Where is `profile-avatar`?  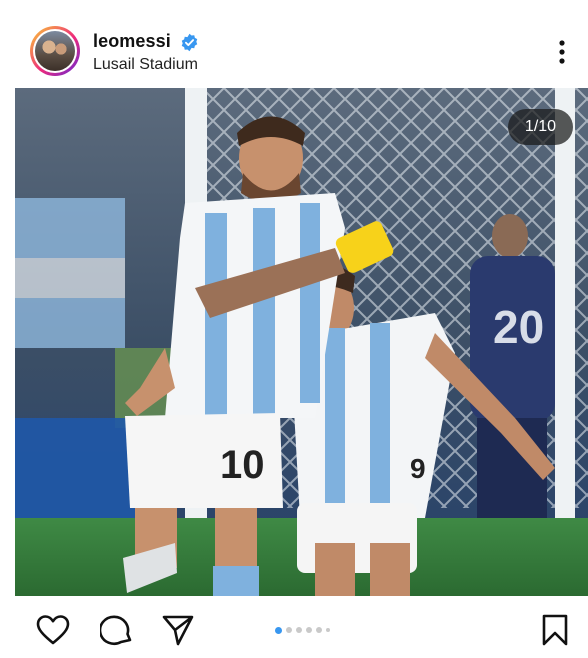
profile-avatar is located at coordinates (55, 51).